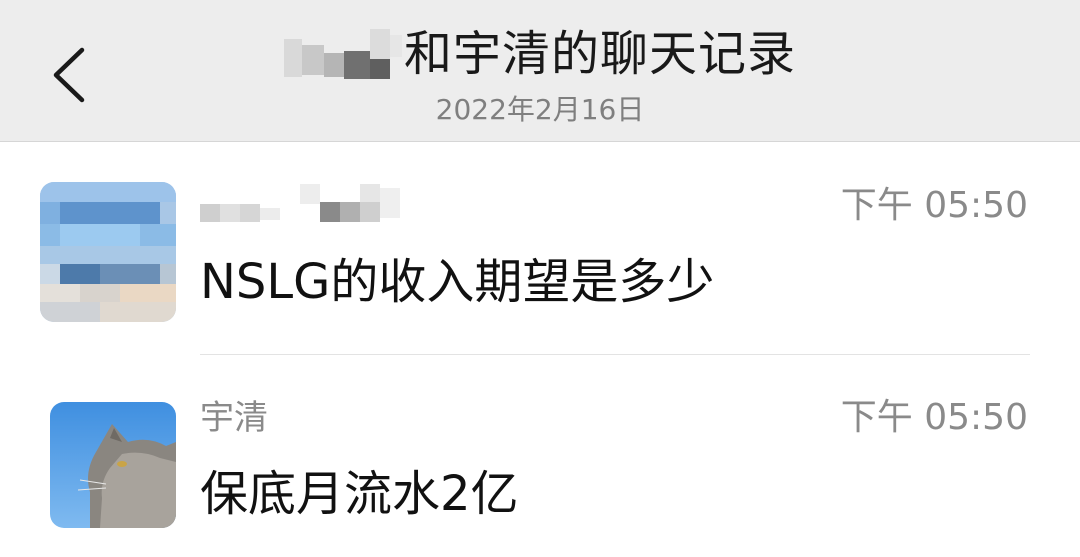 This screenshot has height=557, width=1080. Describe the element at coordinates (457, 282) in the screenshot. I see `message-text: NSLG的收入期望是多少` at that location.